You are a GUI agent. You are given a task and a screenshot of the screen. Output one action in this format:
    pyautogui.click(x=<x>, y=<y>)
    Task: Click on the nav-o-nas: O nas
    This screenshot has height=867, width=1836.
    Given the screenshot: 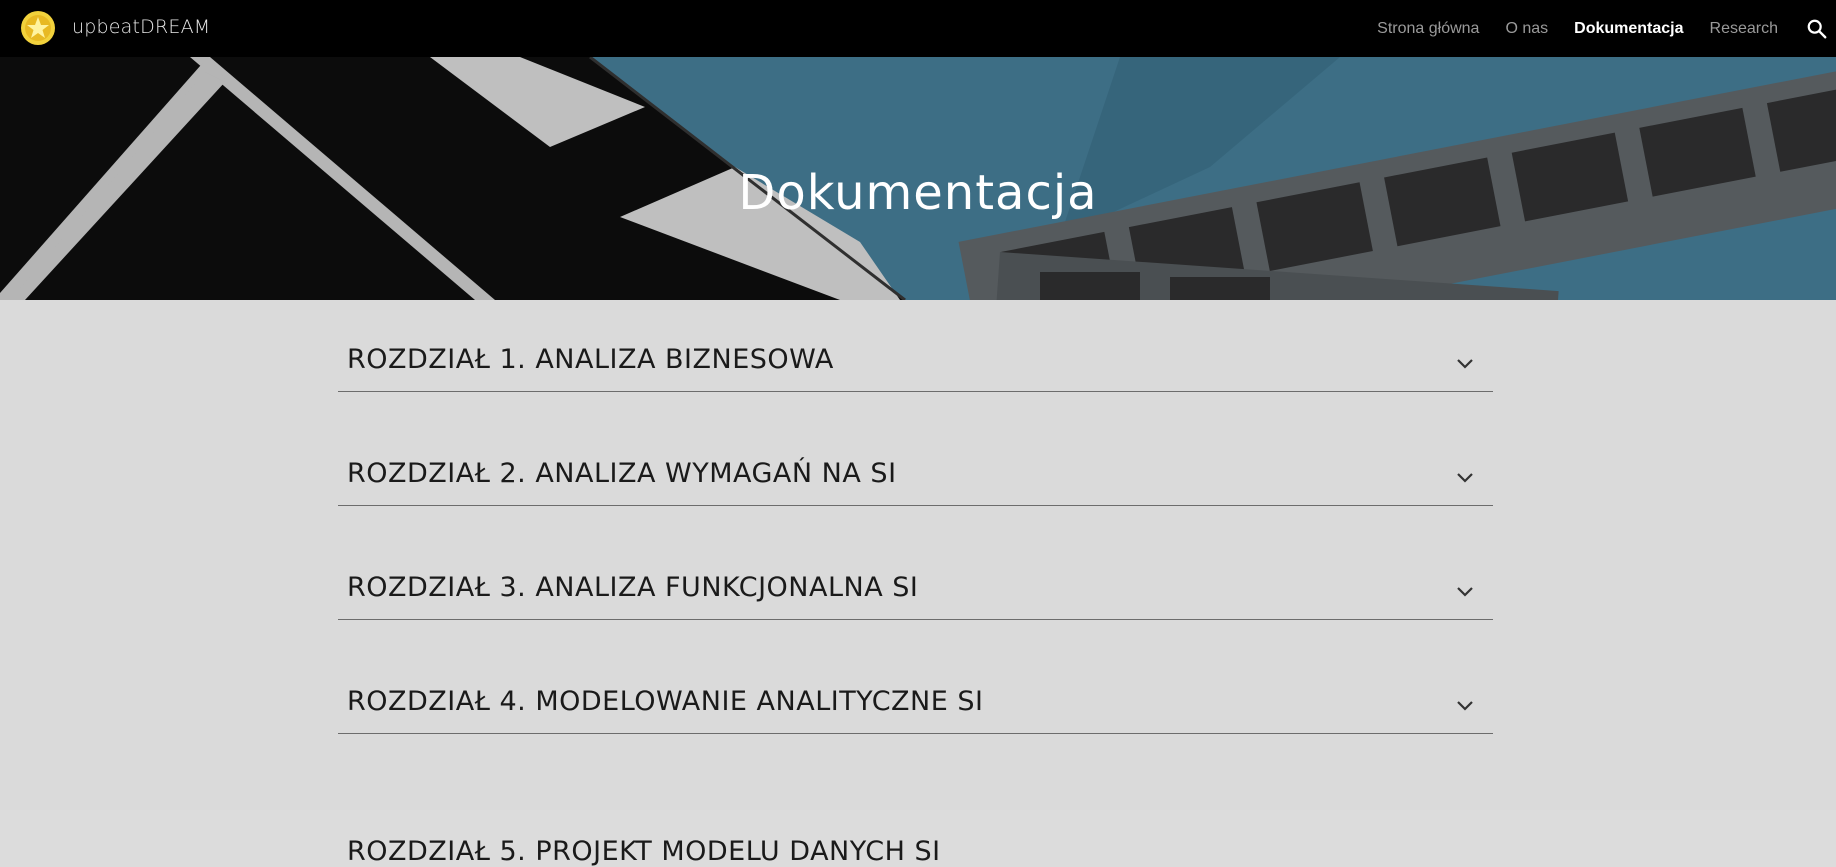 What is the action you would take?
    pyautogui.click(x=1526, y=29)
    